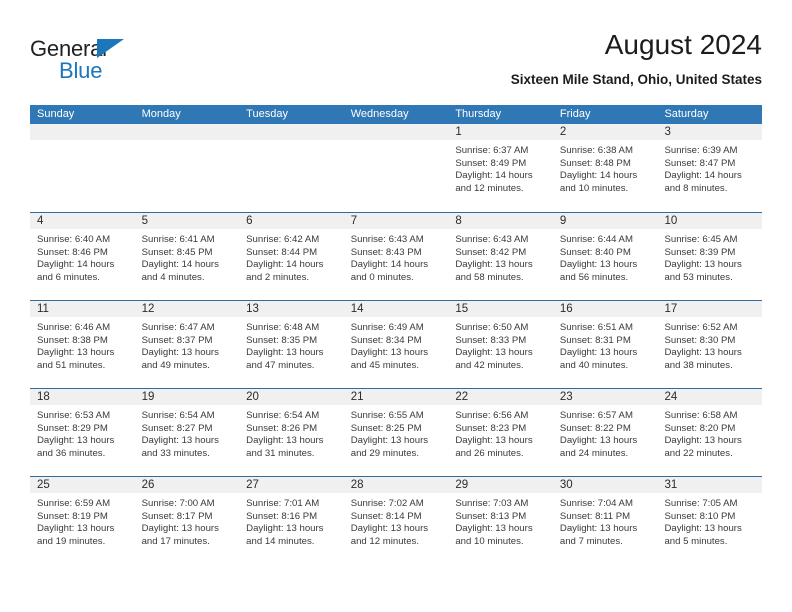  Describe the element at coordinates (110, 48) in the screenshot. I see `logo-triangle-icon` at that location.